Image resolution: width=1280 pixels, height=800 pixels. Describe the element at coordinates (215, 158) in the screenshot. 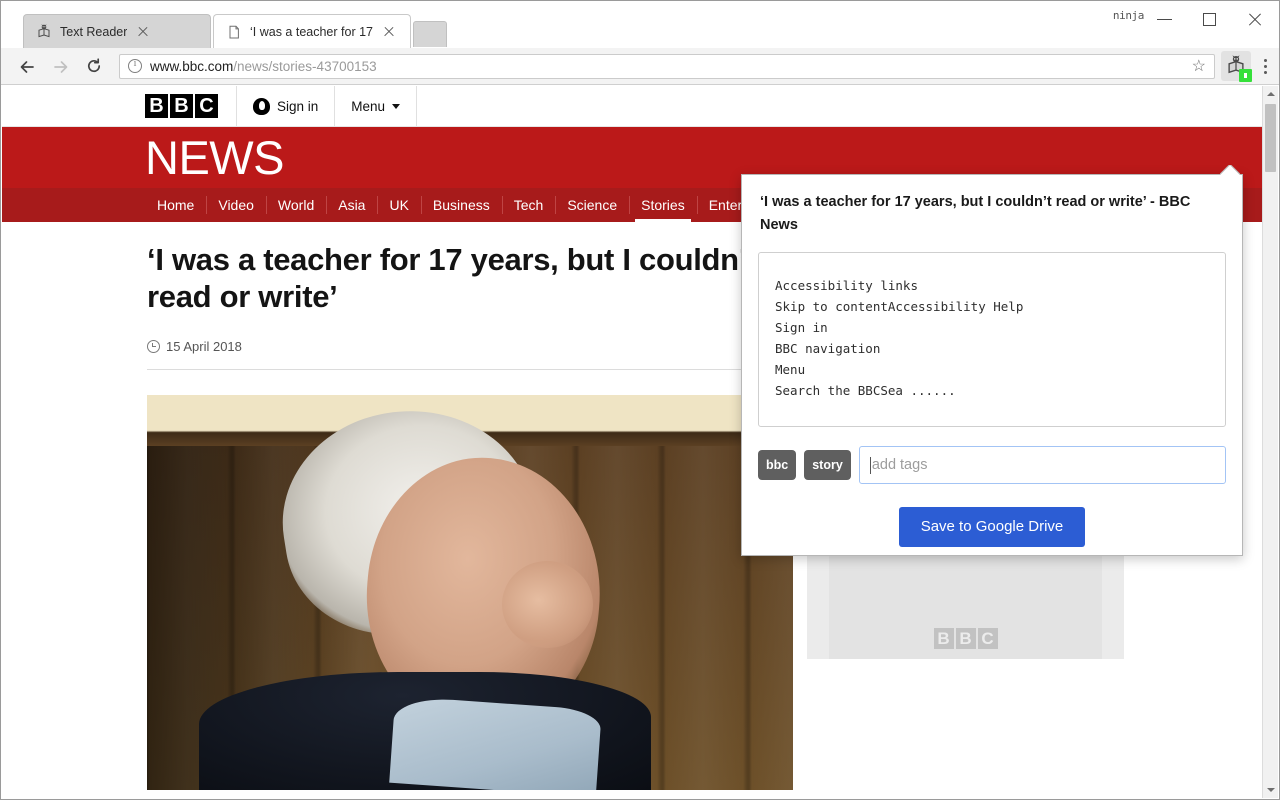

I see `news-brand: NEWS` at that location.